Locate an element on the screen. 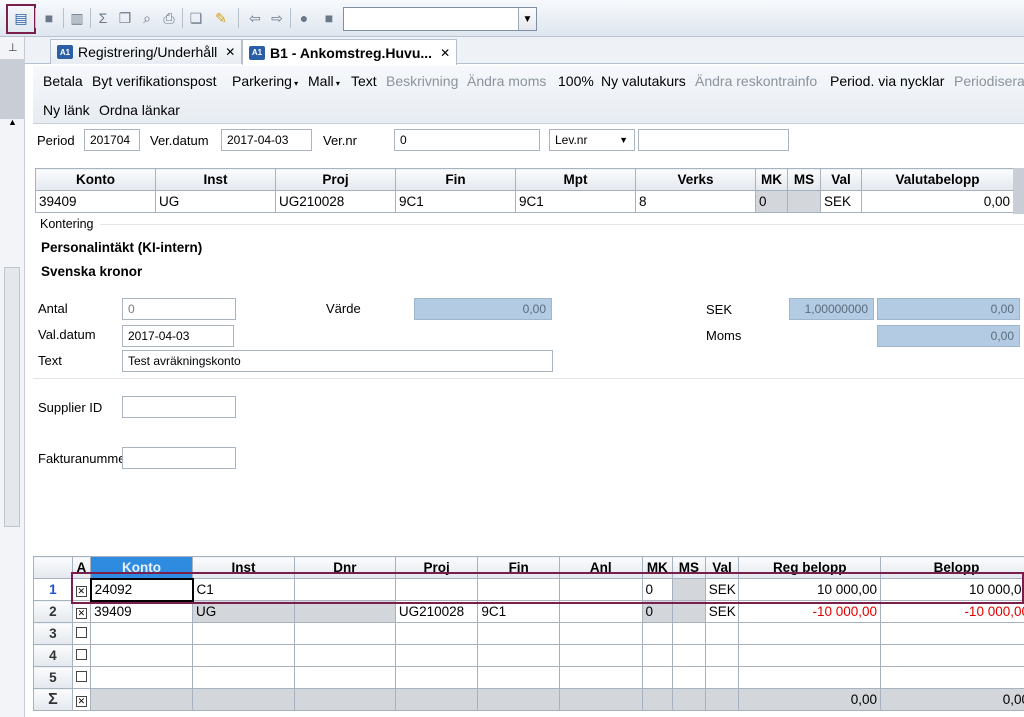 Image resolution: width=1024 pixels, height=717 pixels. toolbar-combo: ▼ is located at coordinates (440, 19).